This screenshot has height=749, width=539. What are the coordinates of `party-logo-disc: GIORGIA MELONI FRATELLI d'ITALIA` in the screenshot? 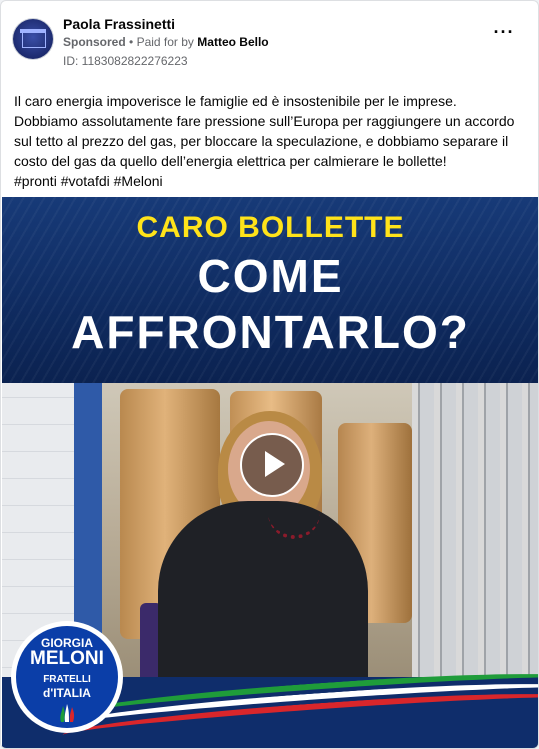 It's located at (67, 677).